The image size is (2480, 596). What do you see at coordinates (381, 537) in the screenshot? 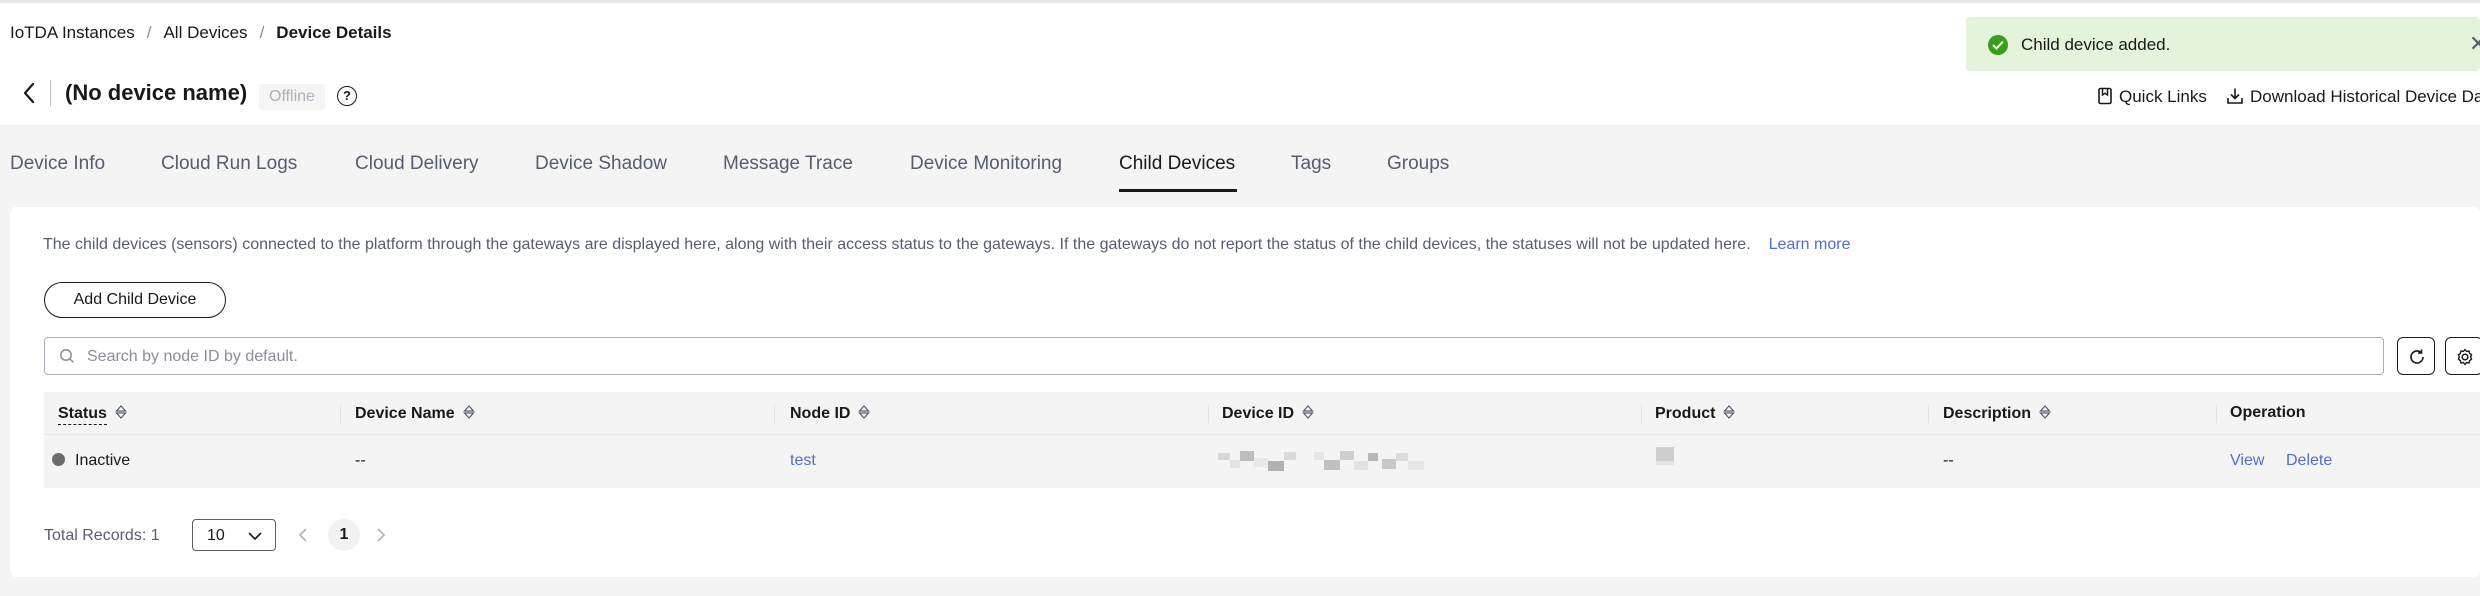
I see `next-page-icon` at bounding box center [381, 537].